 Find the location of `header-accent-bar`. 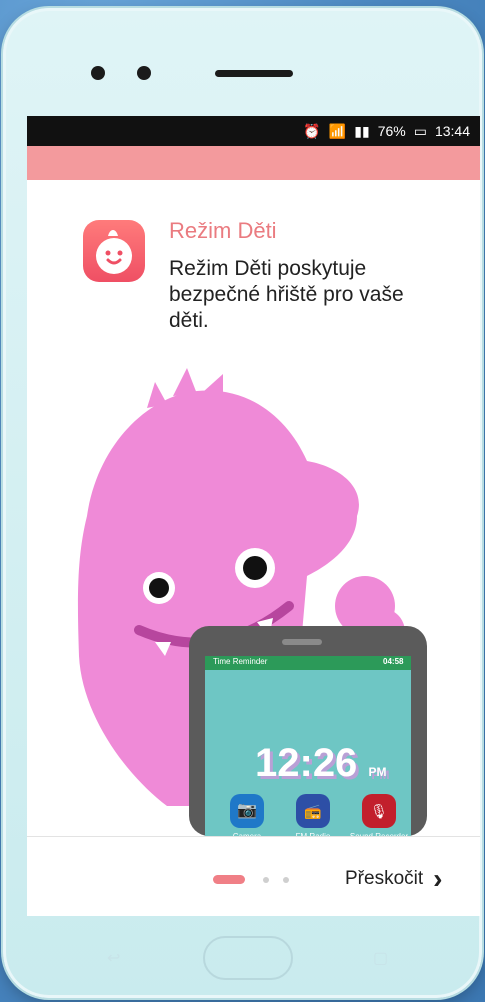

header-accent-bar is located at coordinates (253, 163).